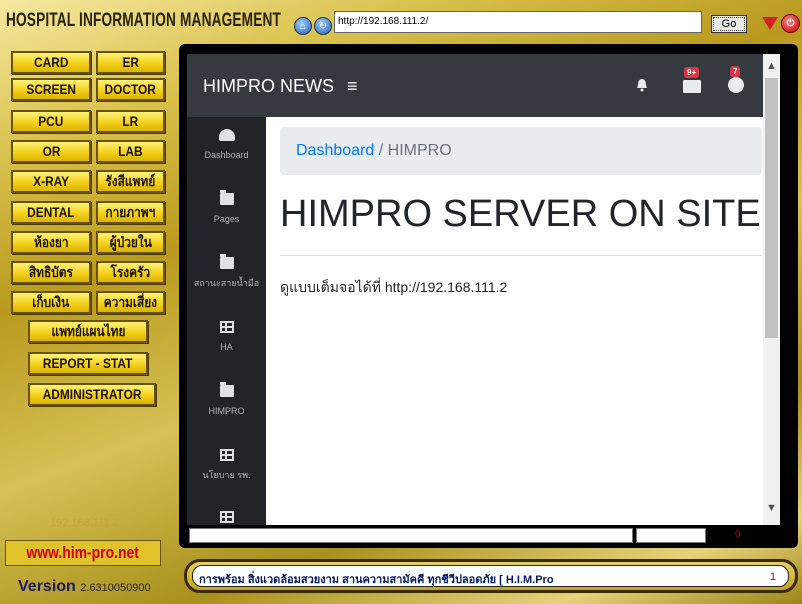 This screenshot has width=802, height=604. Describe the element at coordinates (130, 272) in the screenshot. I see `kitchen-button: โรงครัว` at that location.